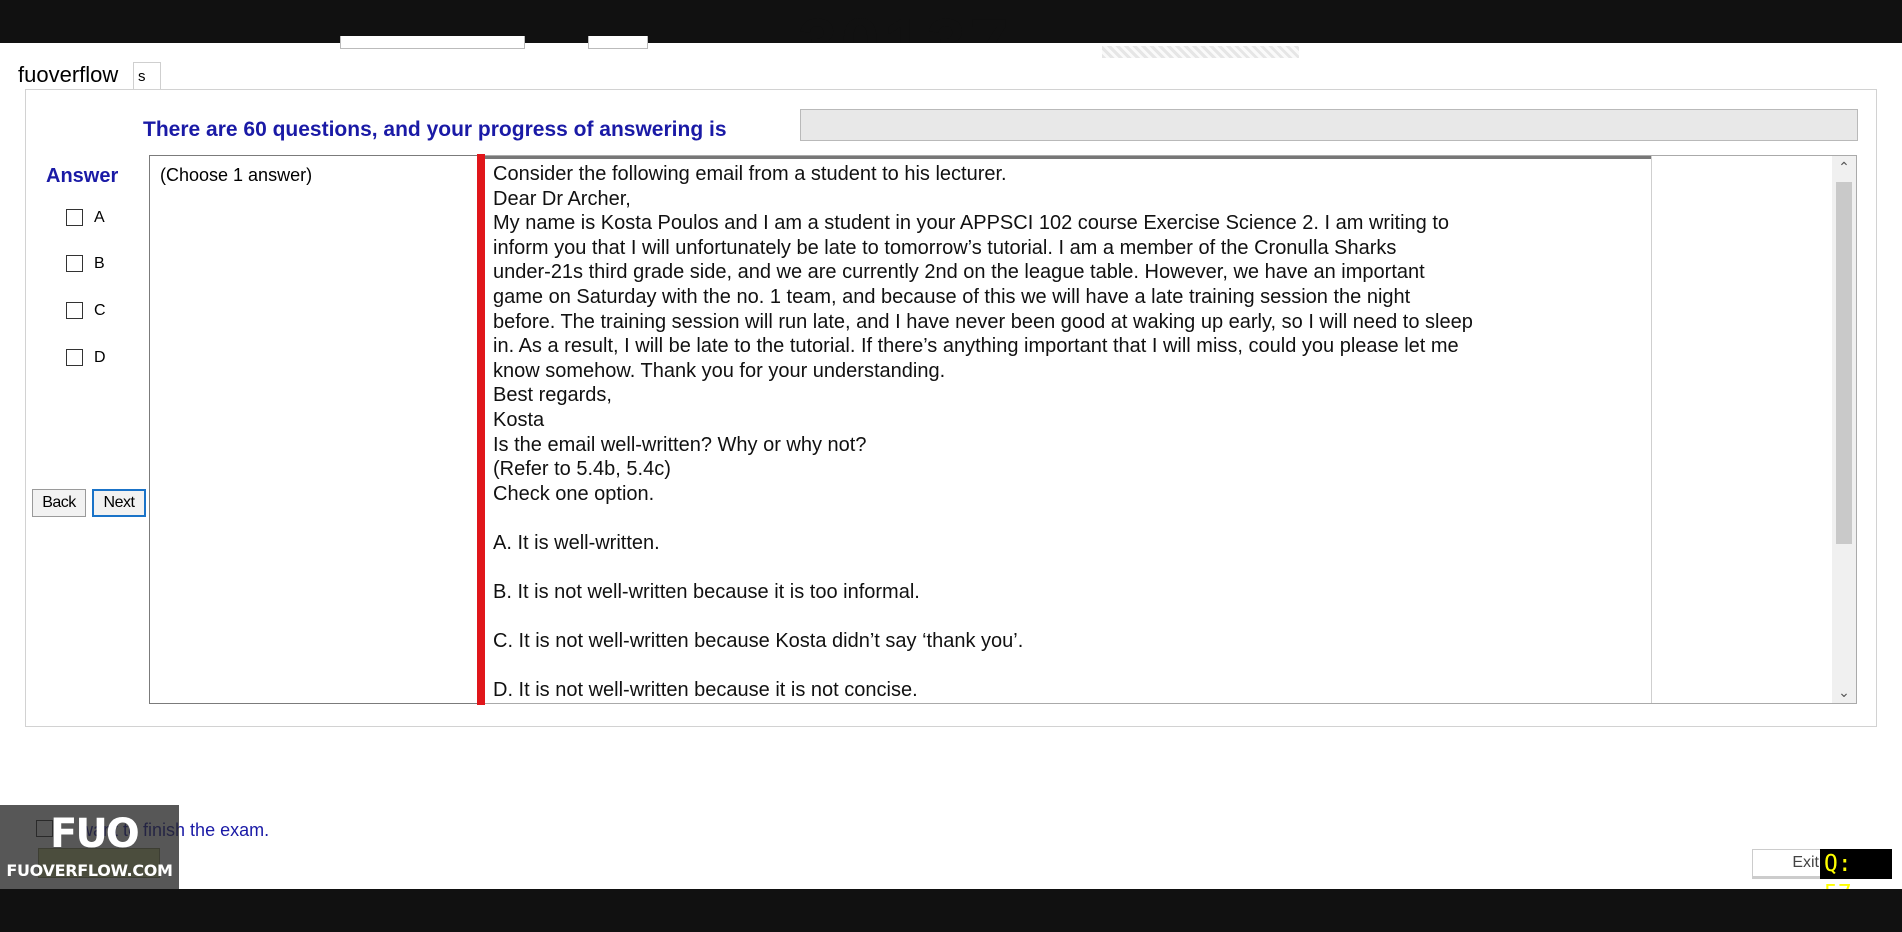 The image size is (1902, 932). I want to click on option-c-checkbox, so click(74, 310).